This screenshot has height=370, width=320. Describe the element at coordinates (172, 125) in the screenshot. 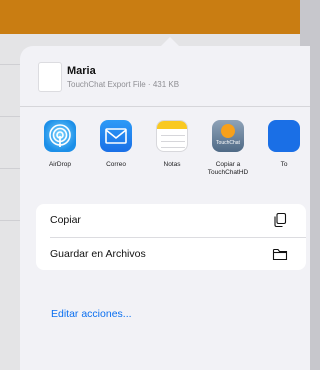

I see `notes-header-strip` at that location.